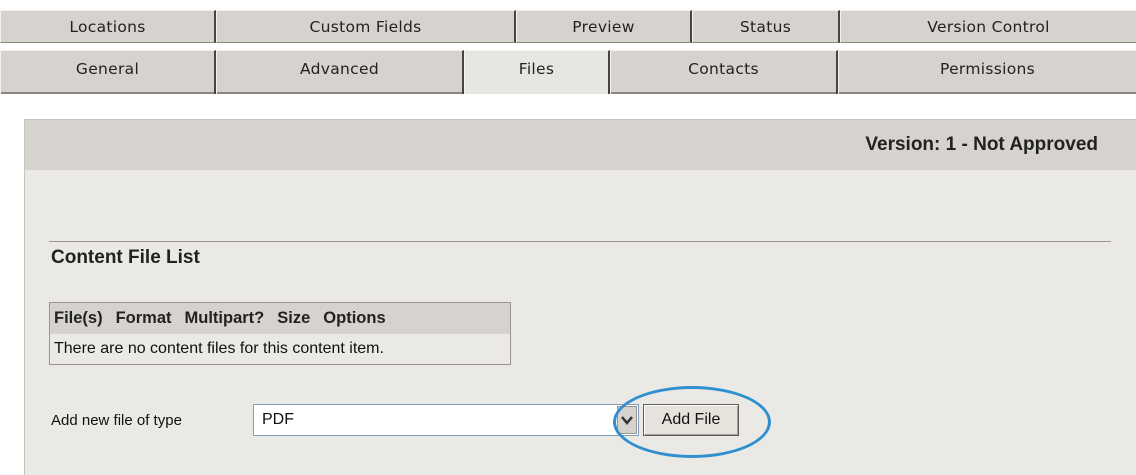 The width and height of the screenshot is (1136, 475). I want to click on tab-files: Files, so click(537, 72).